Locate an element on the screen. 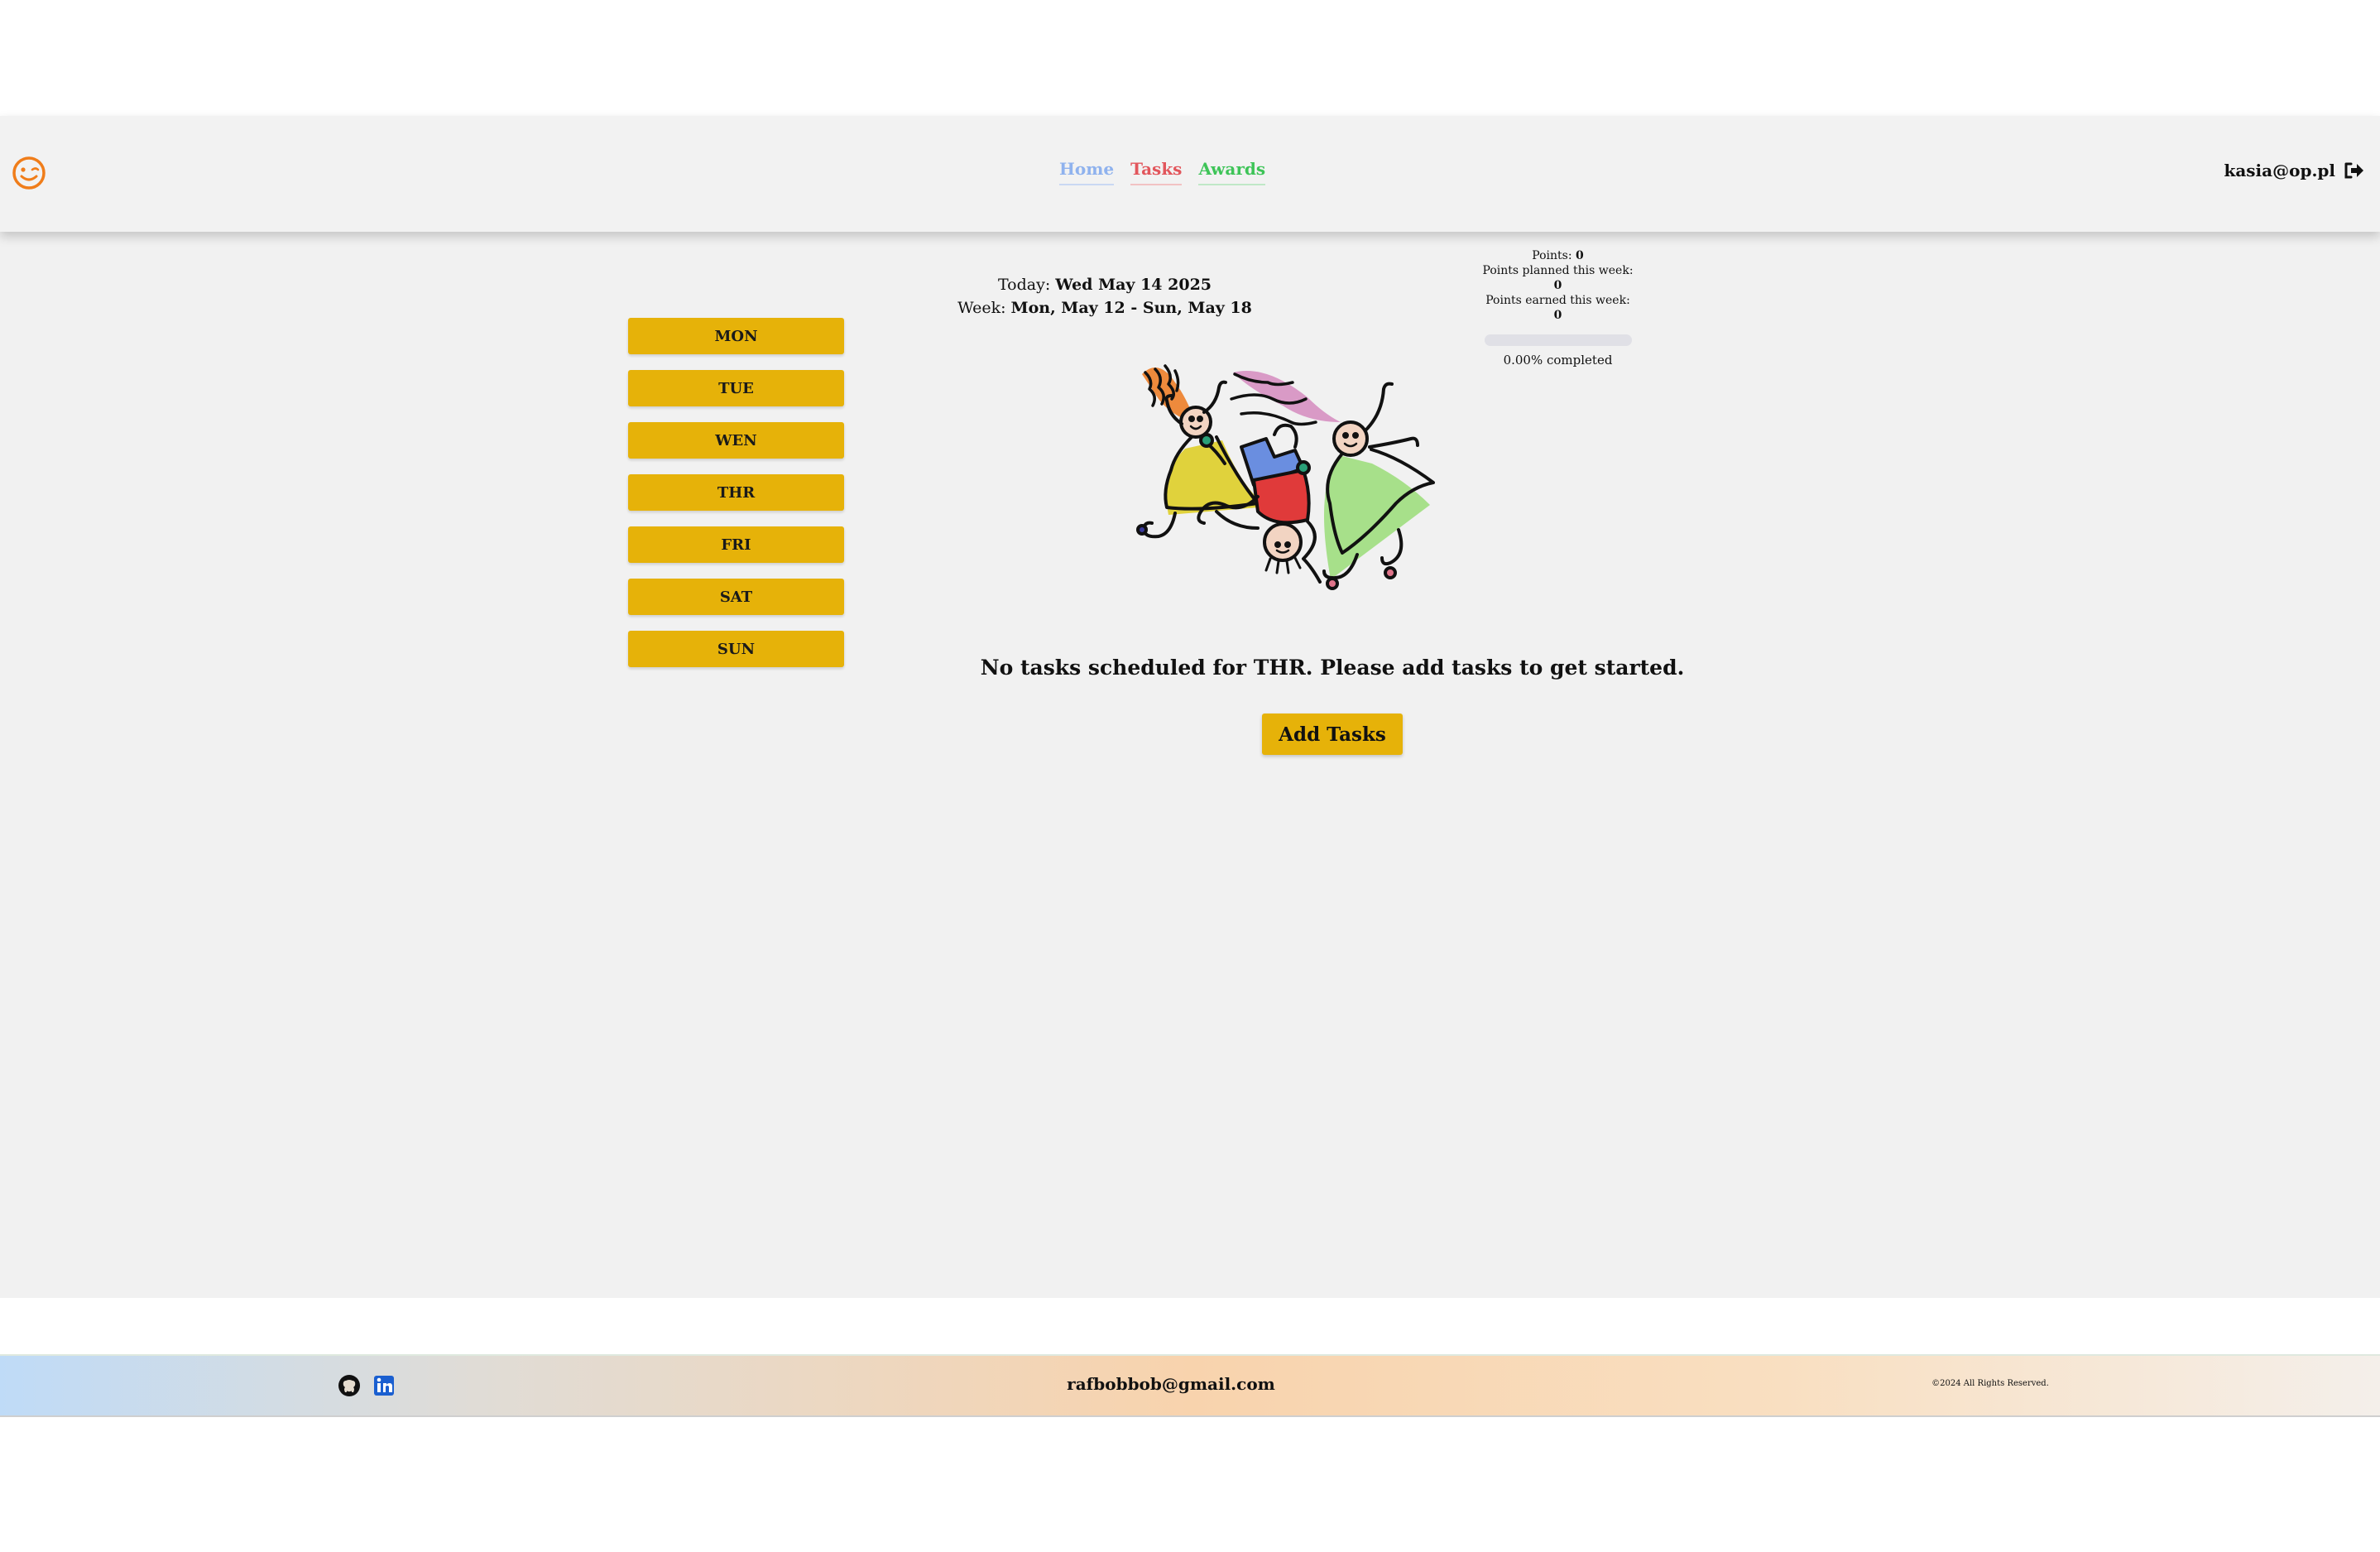 The image size is (2380, 1552). linkedin-icon is located at coordinates (384, 1385).